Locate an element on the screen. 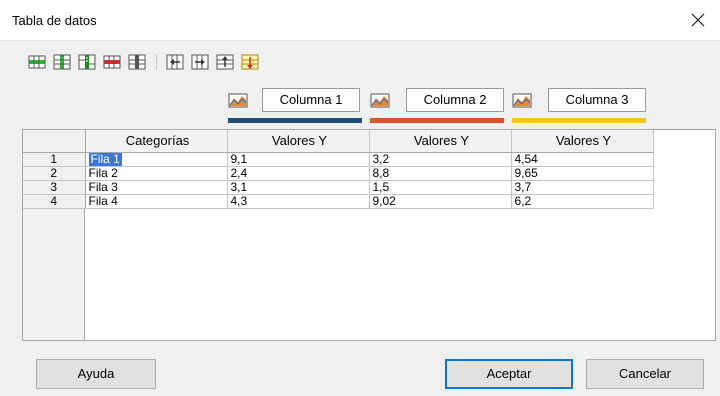 The height and width of the screenshot is (396, 720). row-number: 2 is located at coordinates (54, 173).